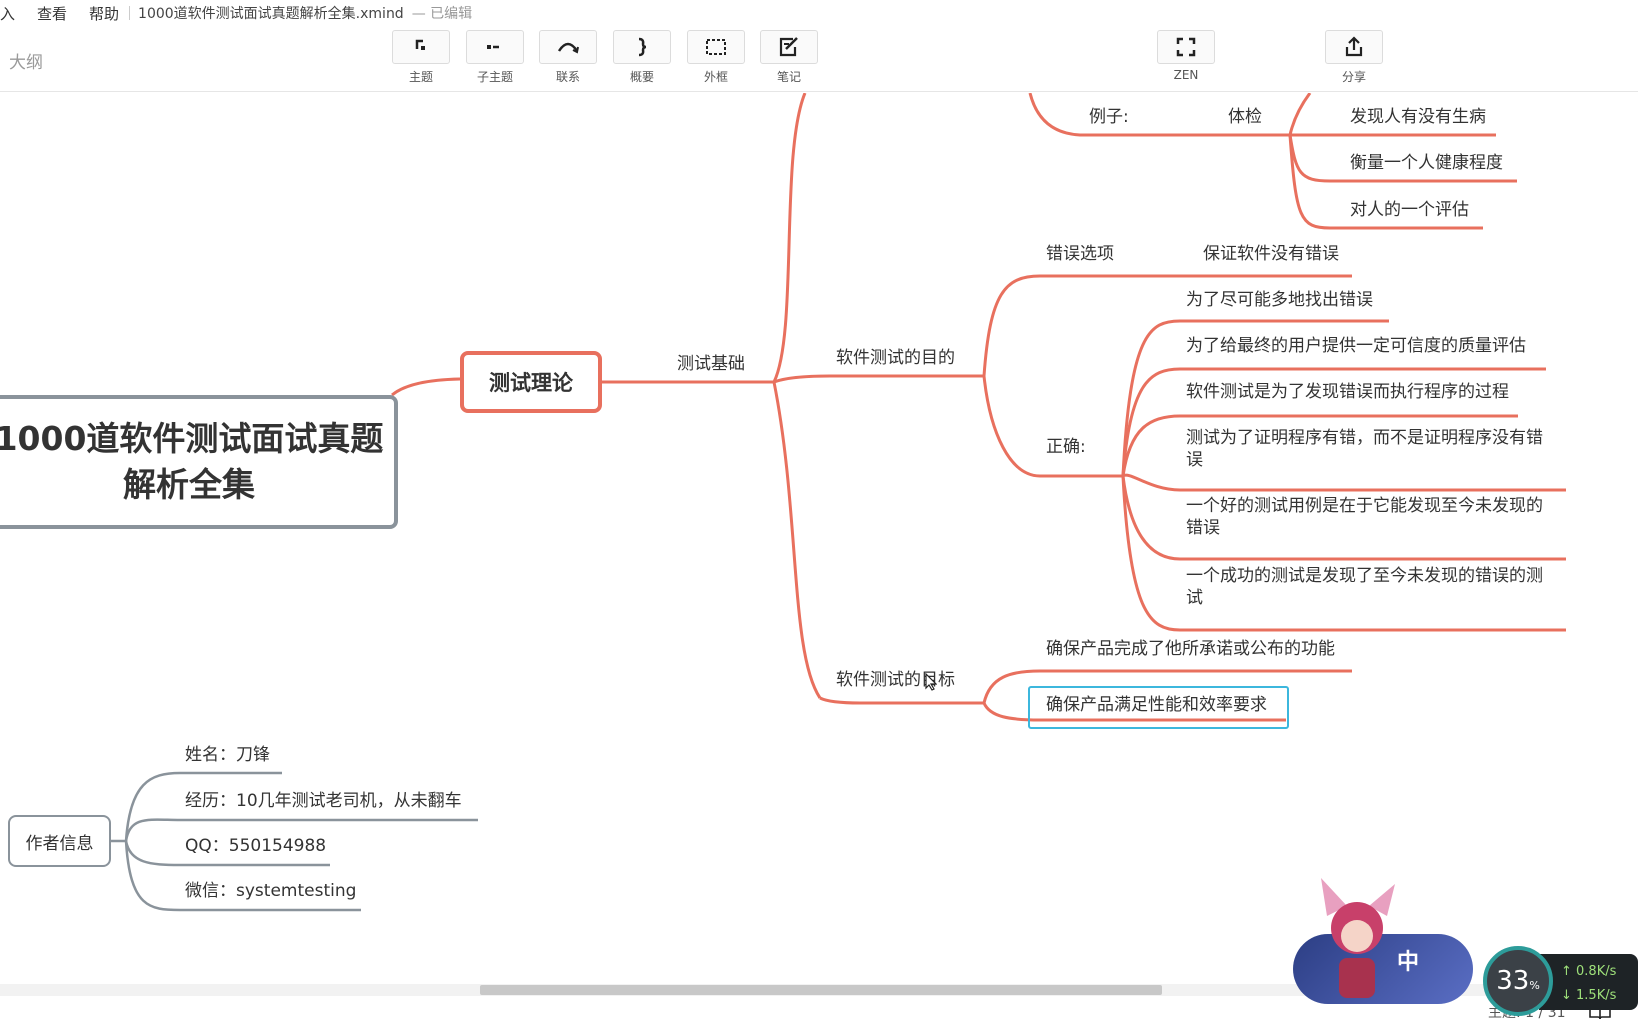  Describe the element at coordinates (1347, 392) in the screenshot. I see `right-option-item: 软件测试是为了发现错误而执行程序的过程` at that location.